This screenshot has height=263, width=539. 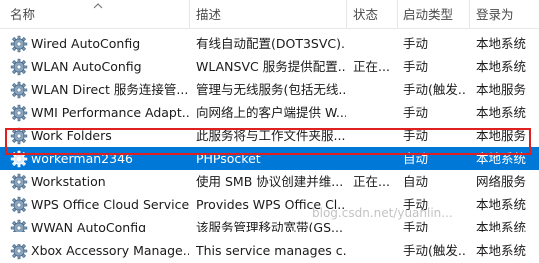 What do you see at coordinates (228, 158) in the screenshot?
I see `service-description: PHPsocket` at bounding box center [228, 158].